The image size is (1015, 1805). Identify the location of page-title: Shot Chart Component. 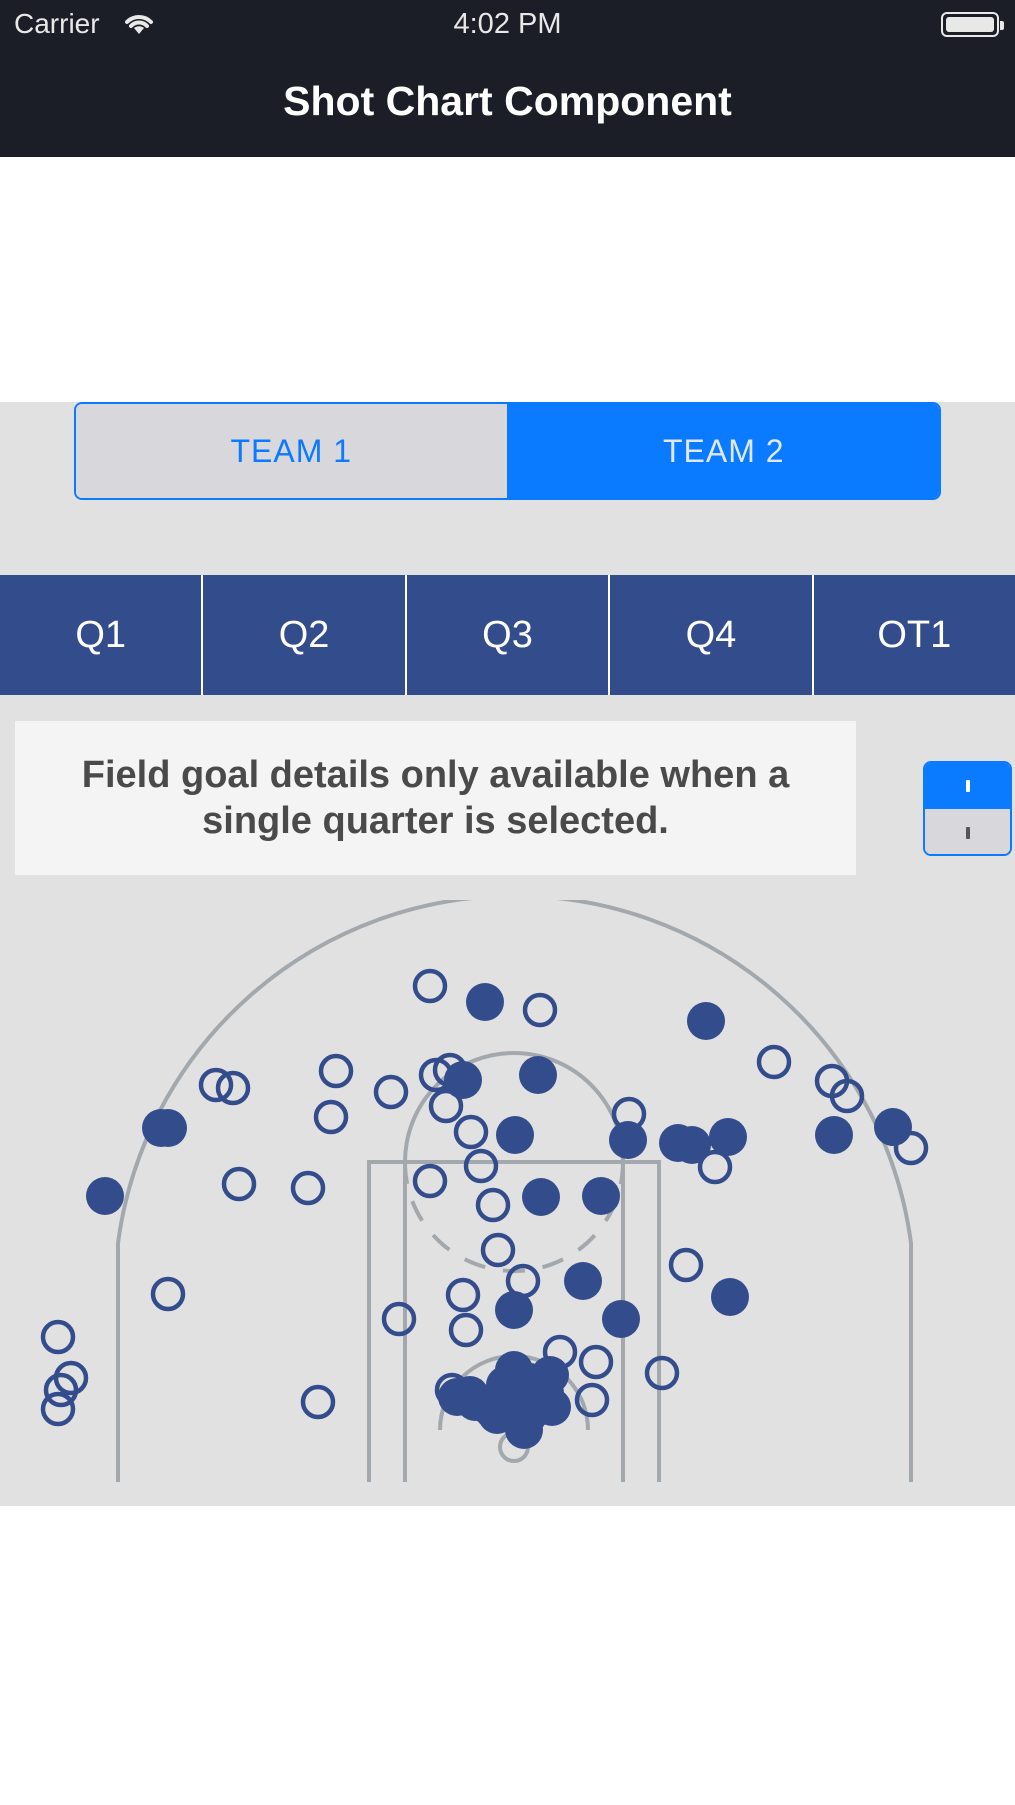
(507, 101).